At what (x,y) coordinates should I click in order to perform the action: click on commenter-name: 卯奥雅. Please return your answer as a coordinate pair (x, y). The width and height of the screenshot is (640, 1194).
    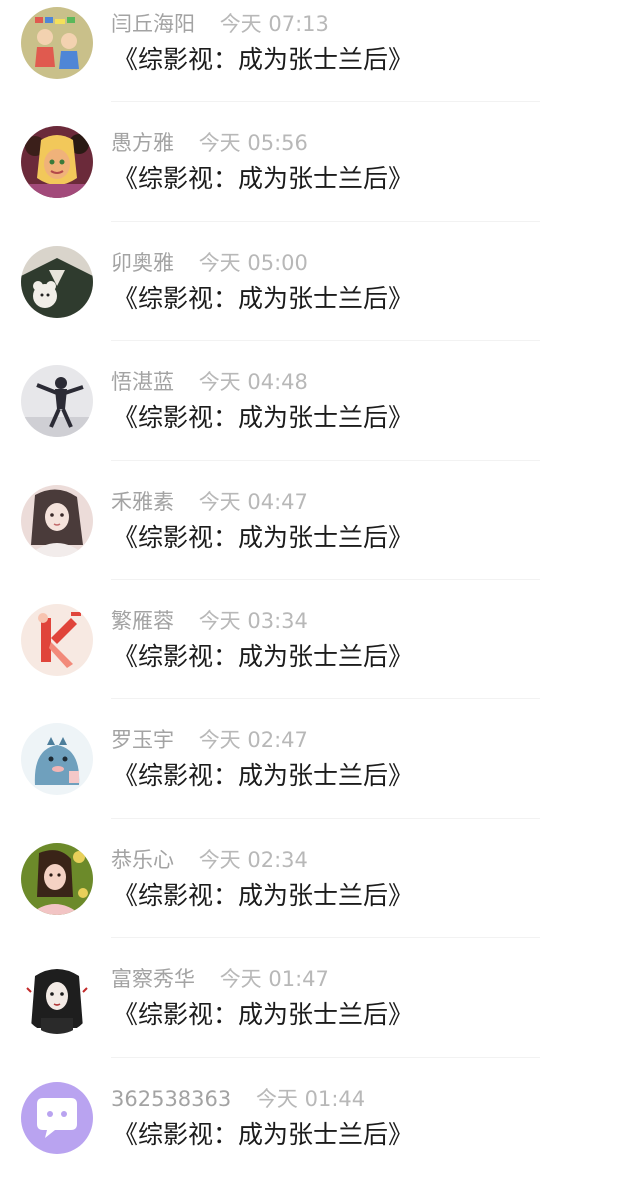
    Looking at the image, I should click on (142, 263).